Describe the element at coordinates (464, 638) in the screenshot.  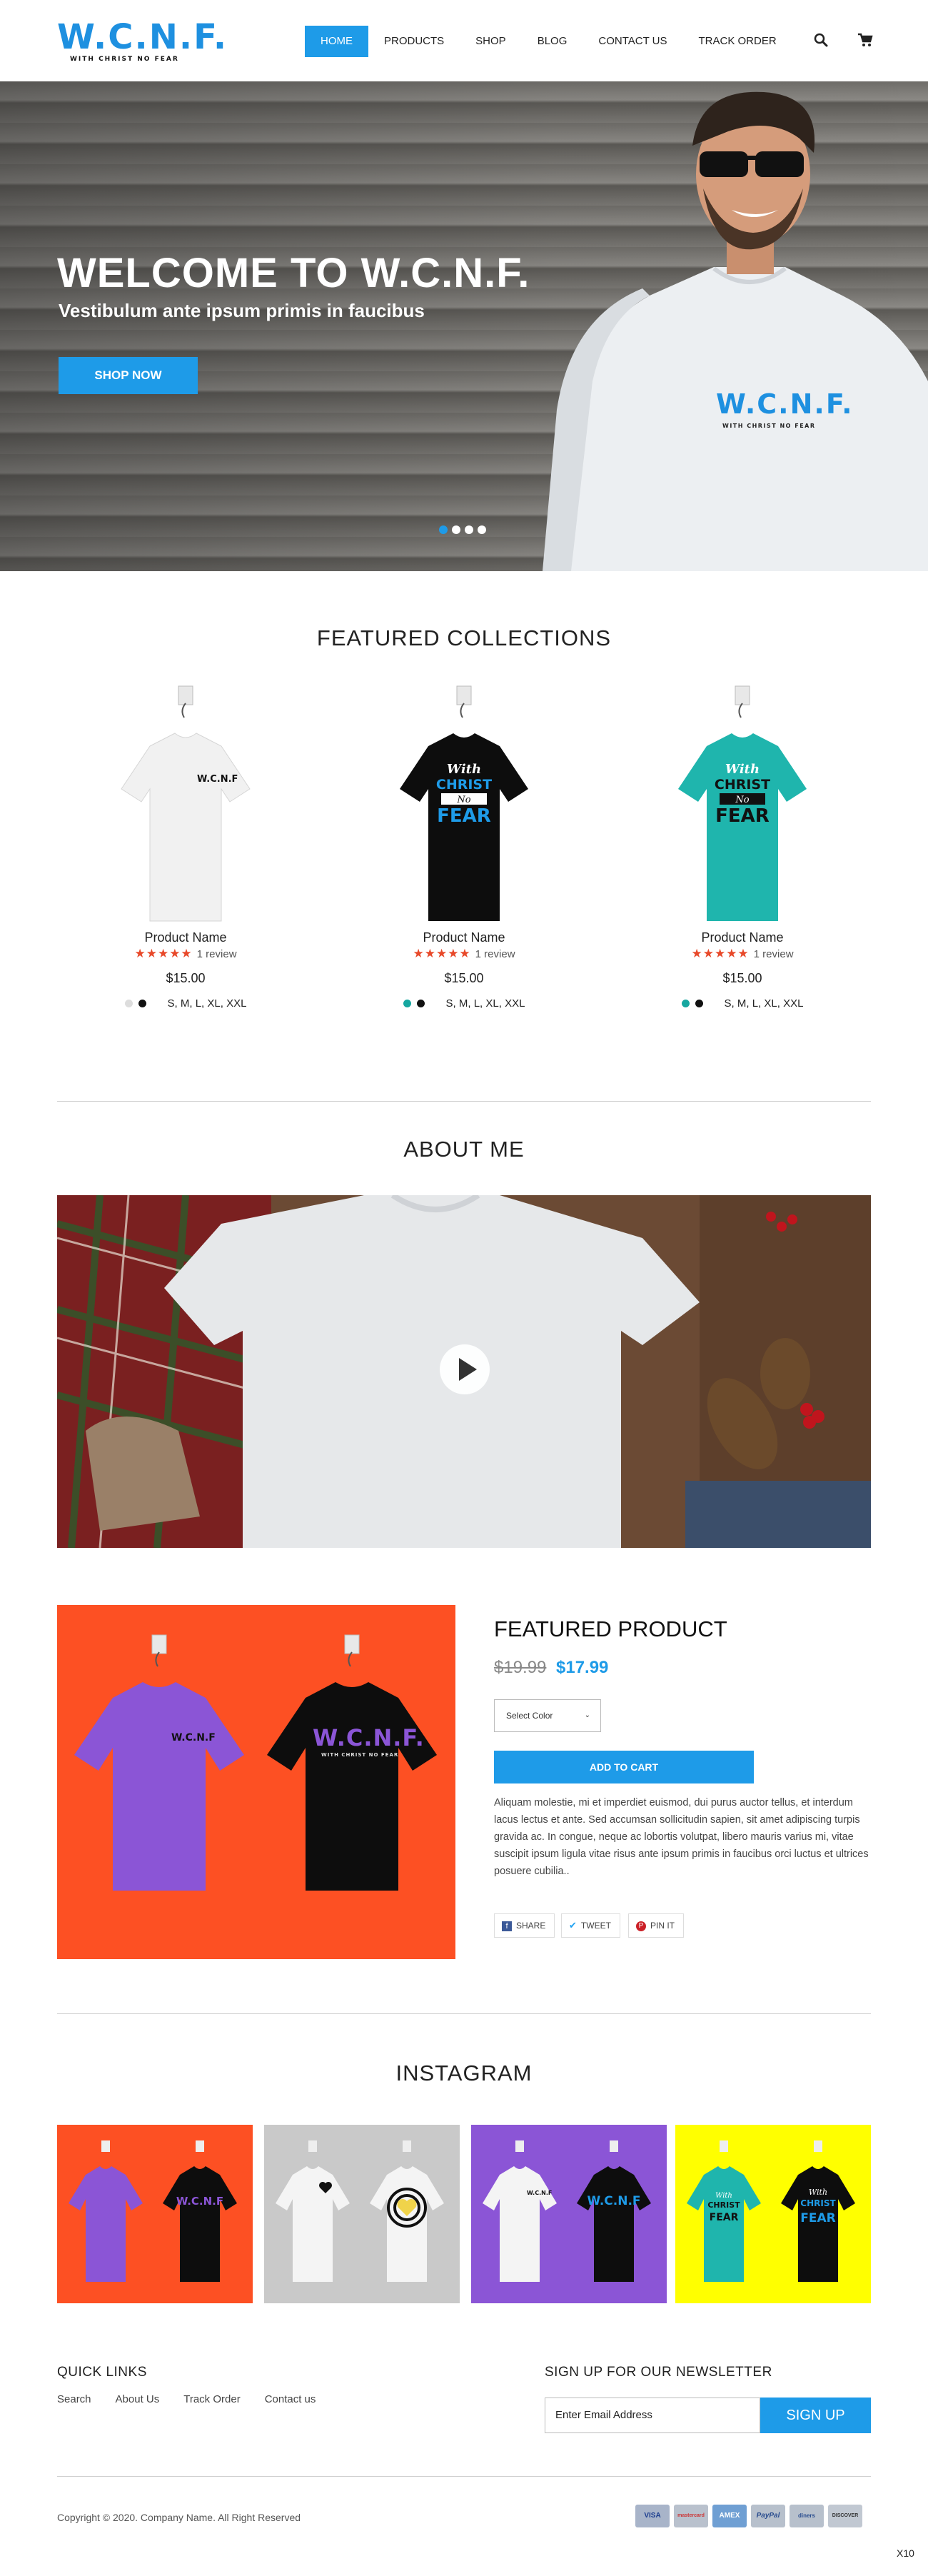
I see `featured-collections-title: FEATURED COLLECTIONS` at that location.